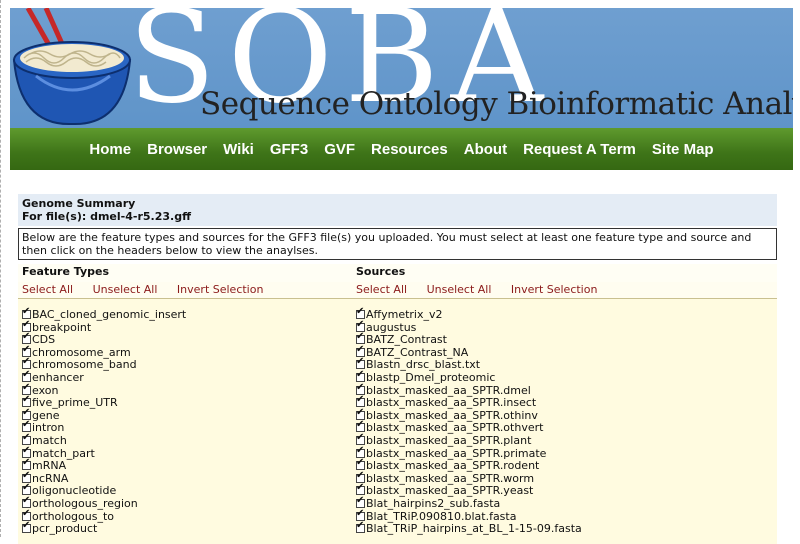  Describe the element at coordinates (84, 365) in the screenshot. I see `feature-type-label: chromosome_band` at that location.